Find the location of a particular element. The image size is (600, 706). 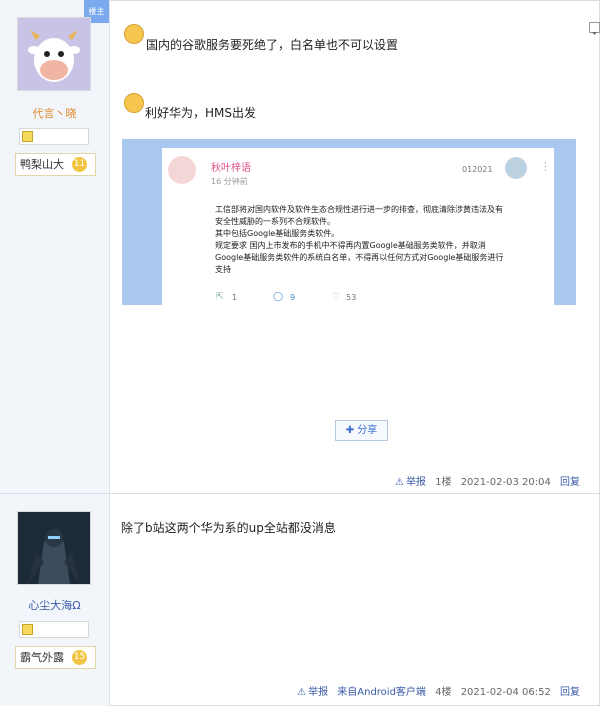

share-label: 分享 is located at coordinates (367, 430).